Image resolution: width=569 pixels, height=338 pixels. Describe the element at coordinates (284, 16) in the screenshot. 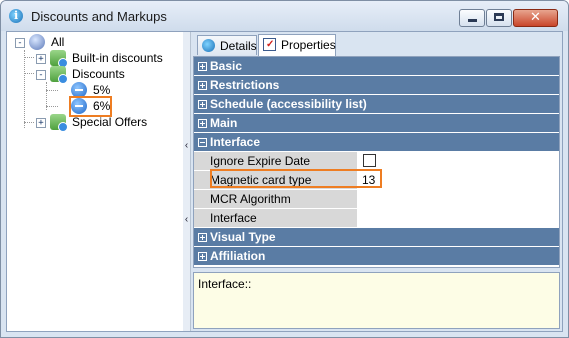

I see `title-bar: Discounts and Markups ✕` at that location.